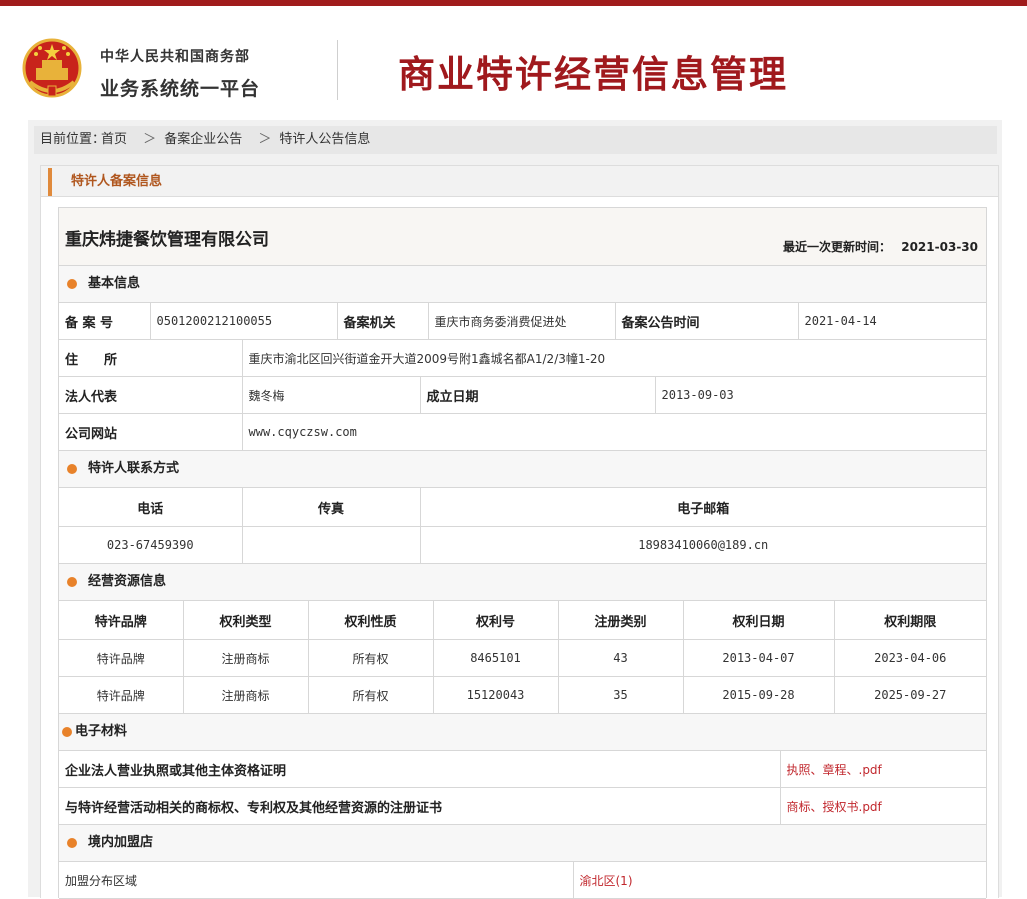 This screenshot has width=1027, height=899. What do you see at coordinates (496, 695) in the screenshot?
I see `table-cell: 15120043` at bounding box center [496, 695].